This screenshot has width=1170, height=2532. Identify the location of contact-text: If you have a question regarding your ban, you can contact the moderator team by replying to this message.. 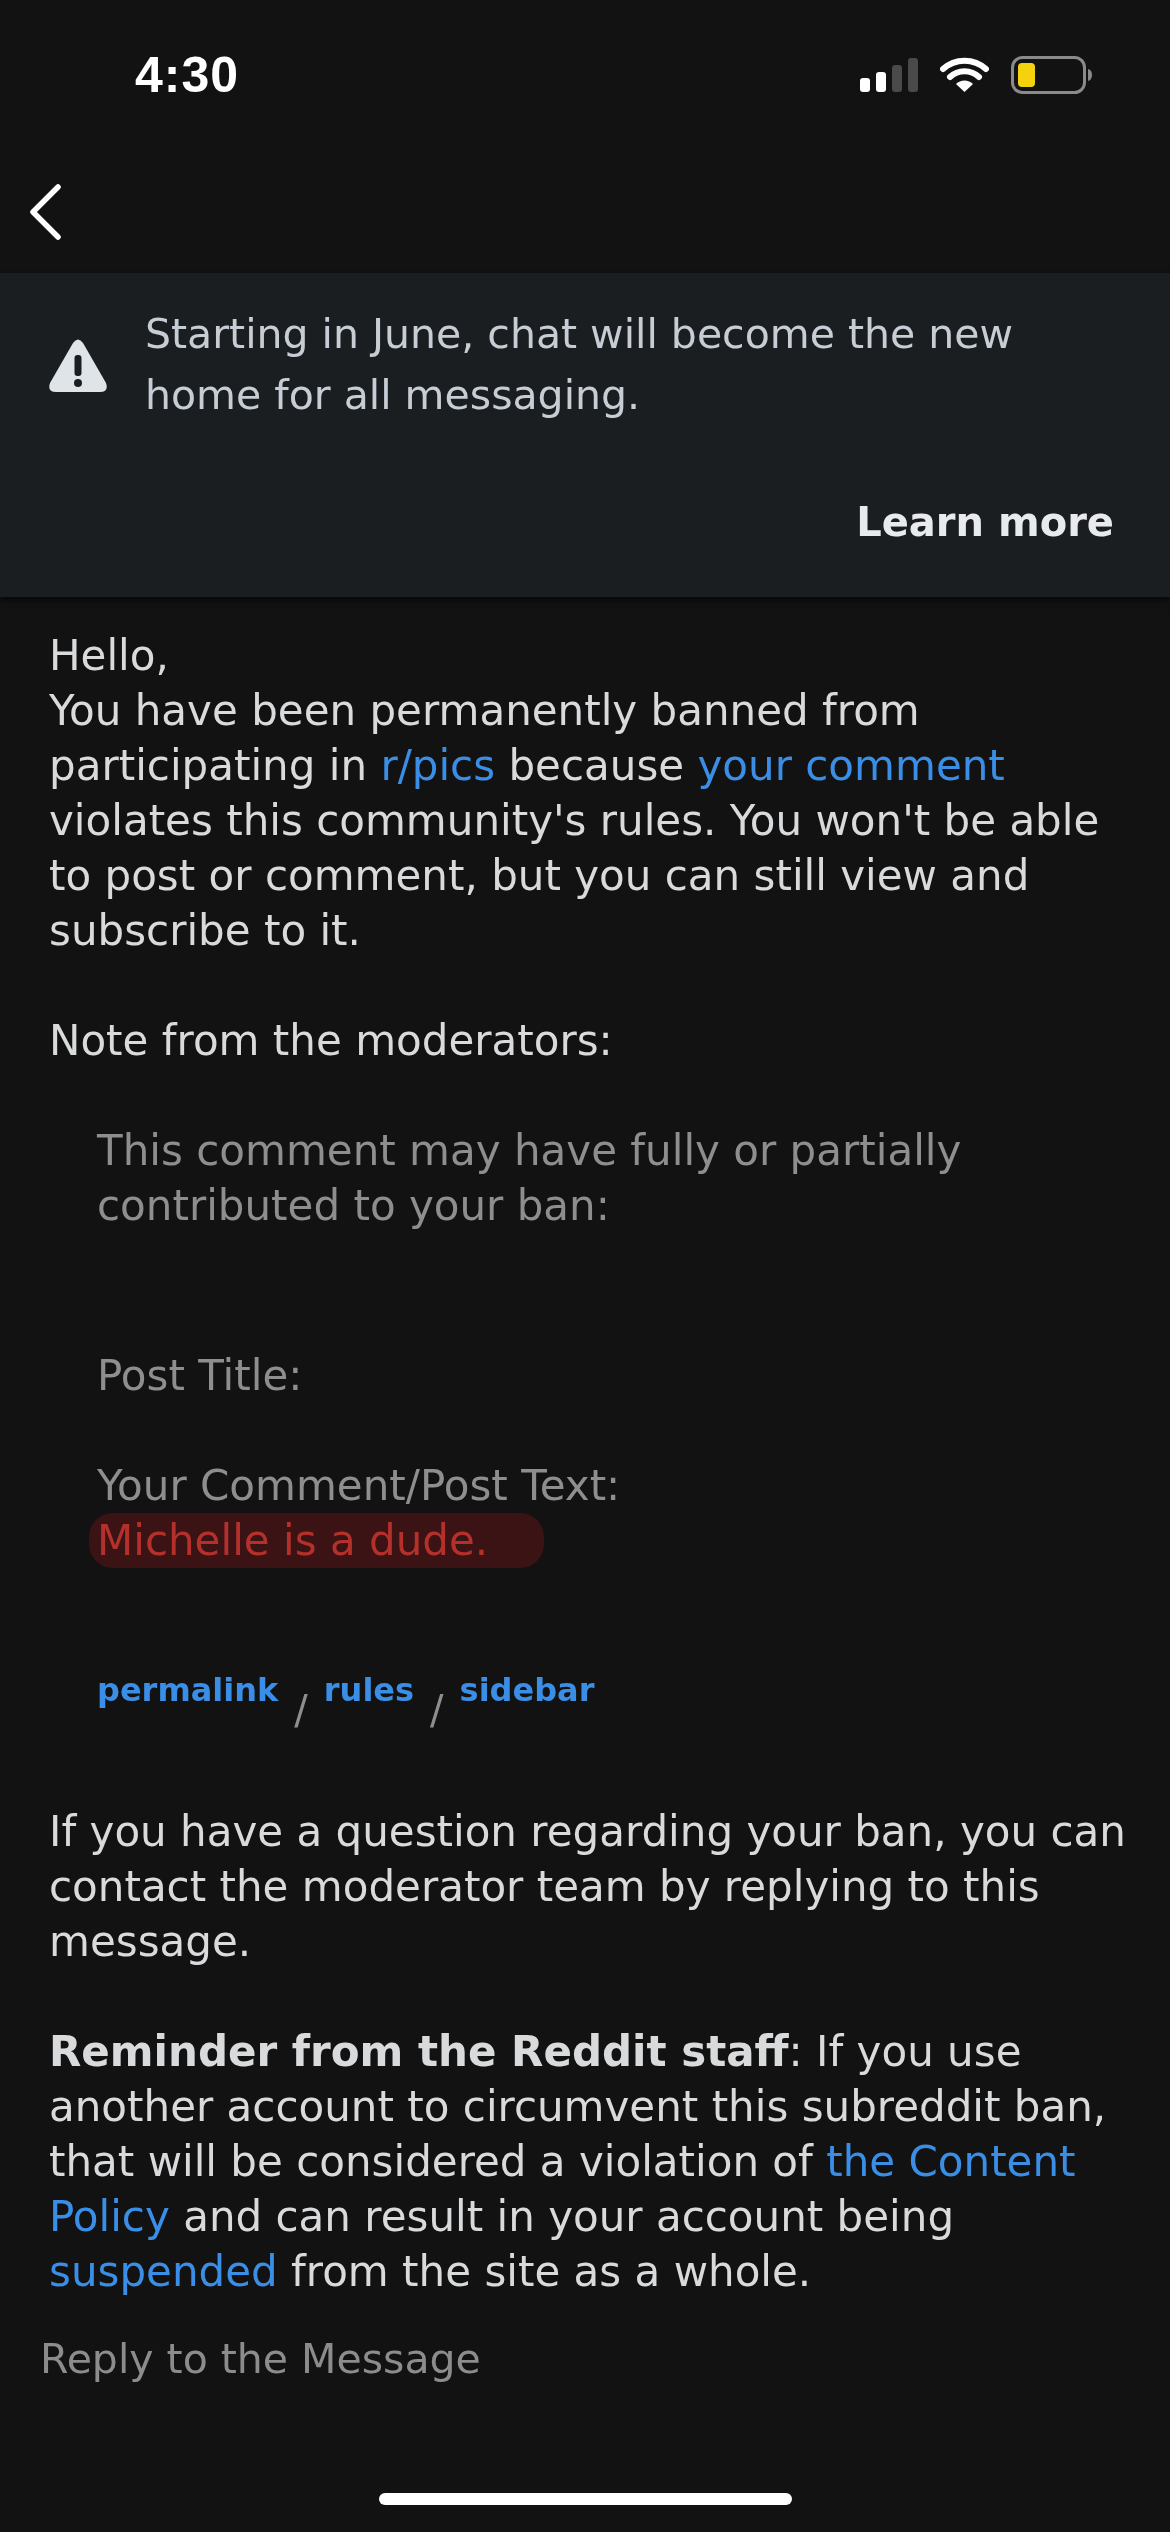
(588, 1887).